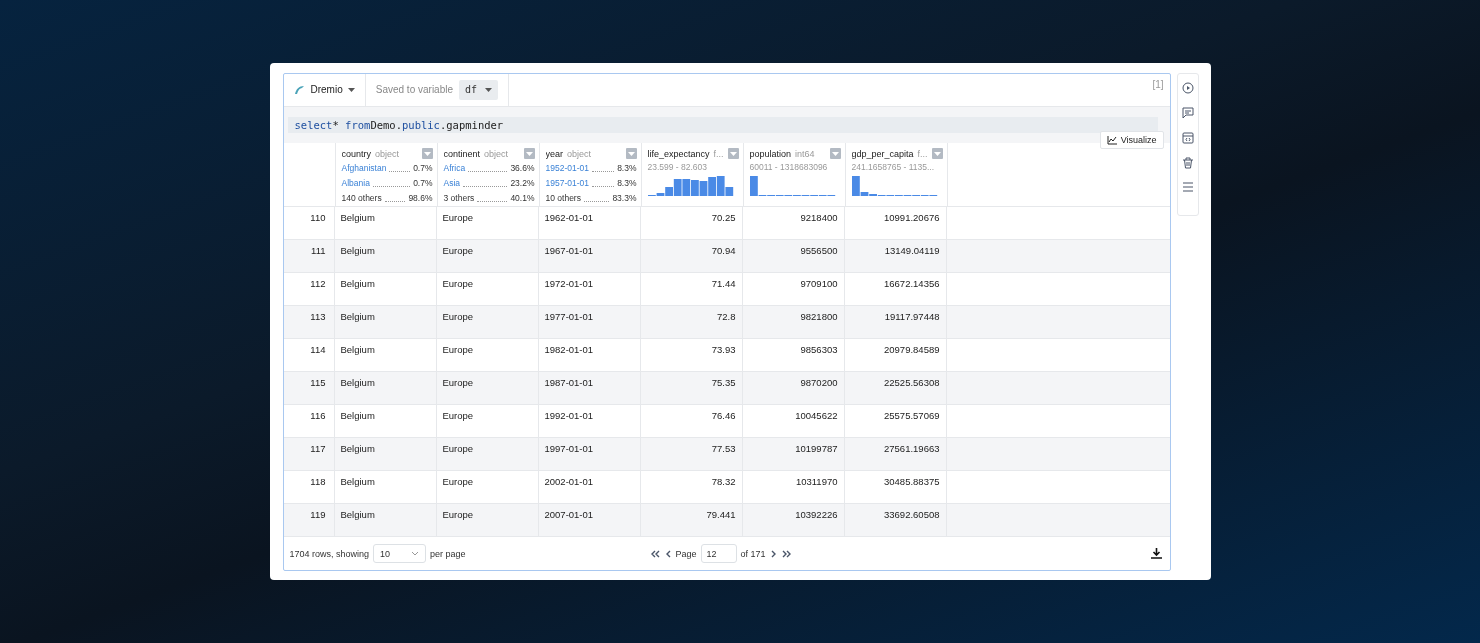 This screenshot has width=1480, height=643. What do you see at coordinates (793, 322) in the screenshot?
I see `table-cell: 9821800` at bounding box center [793, 322].